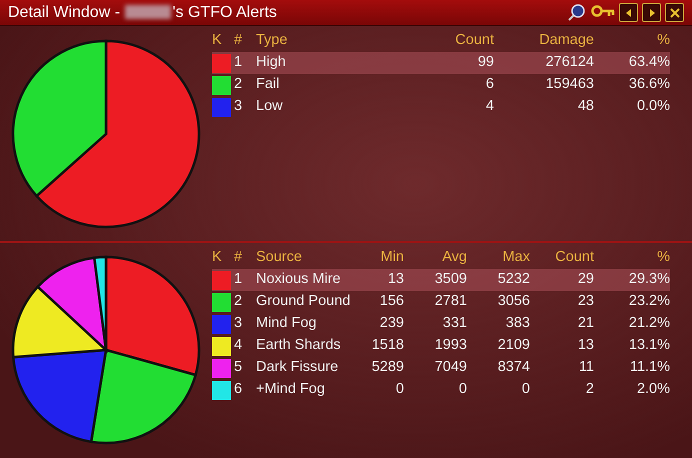  I want to click on table-row: 2 Ground Pound 156 2781 3056 23 23.2%, so click(441, 302).